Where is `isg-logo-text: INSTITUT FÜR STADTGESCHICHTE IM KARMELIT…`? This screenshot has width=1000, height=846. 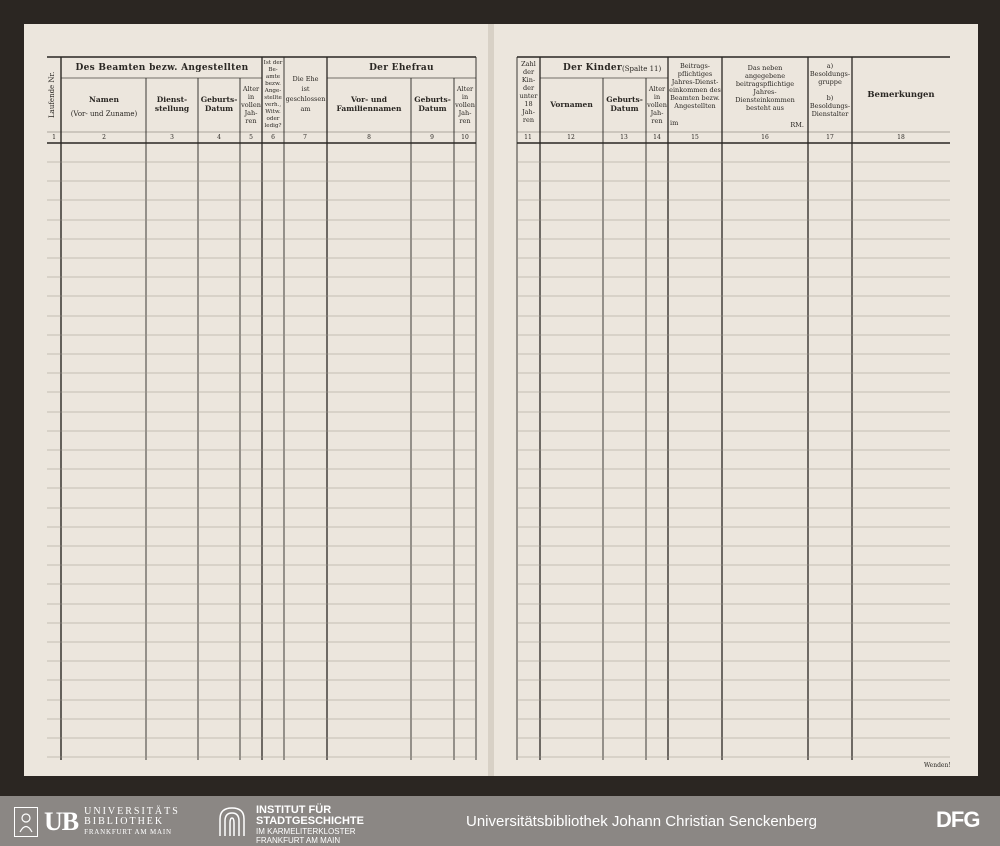
isg-logo-text: INSTITUT FÜR STADTGESCHICHTE IM KARMELIT… is located at coordinates (310, 825).